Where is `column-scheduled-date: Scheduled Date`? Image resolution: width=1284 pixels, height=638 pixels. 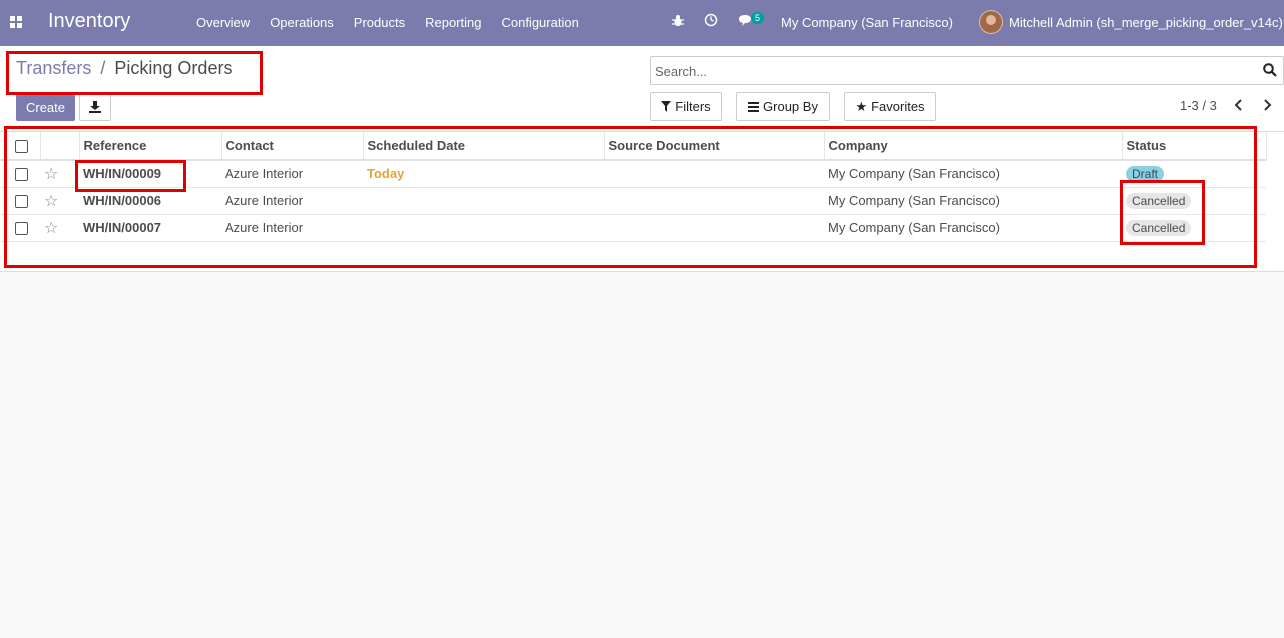
column-scheduled-date: Scheduled Date is located at coordinates (484, 146).